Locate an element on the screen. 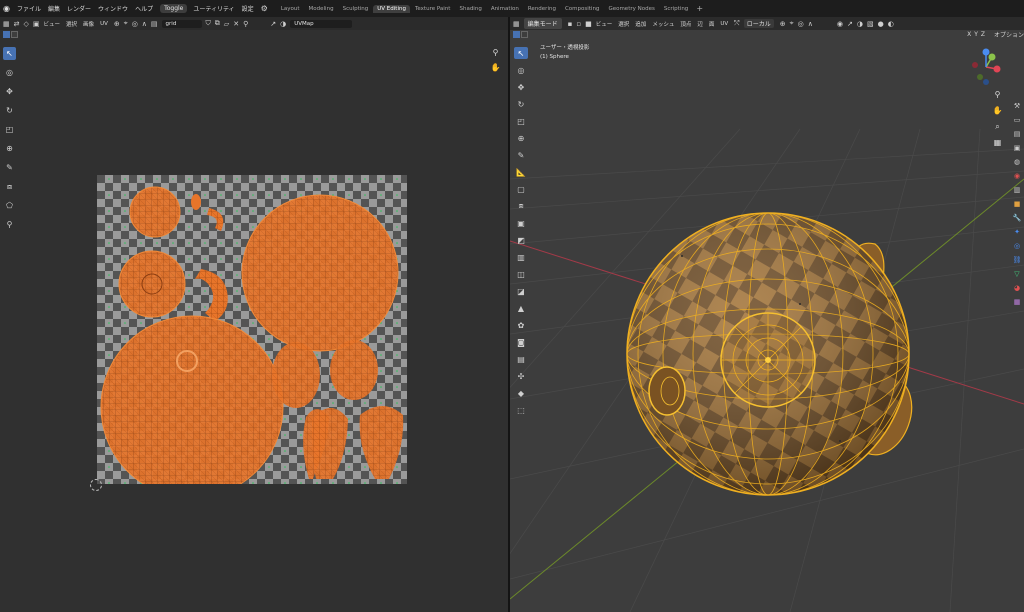 This screenshot has height=612, width=1024. tab-animation: Animation is located at coordinates (505, 9).